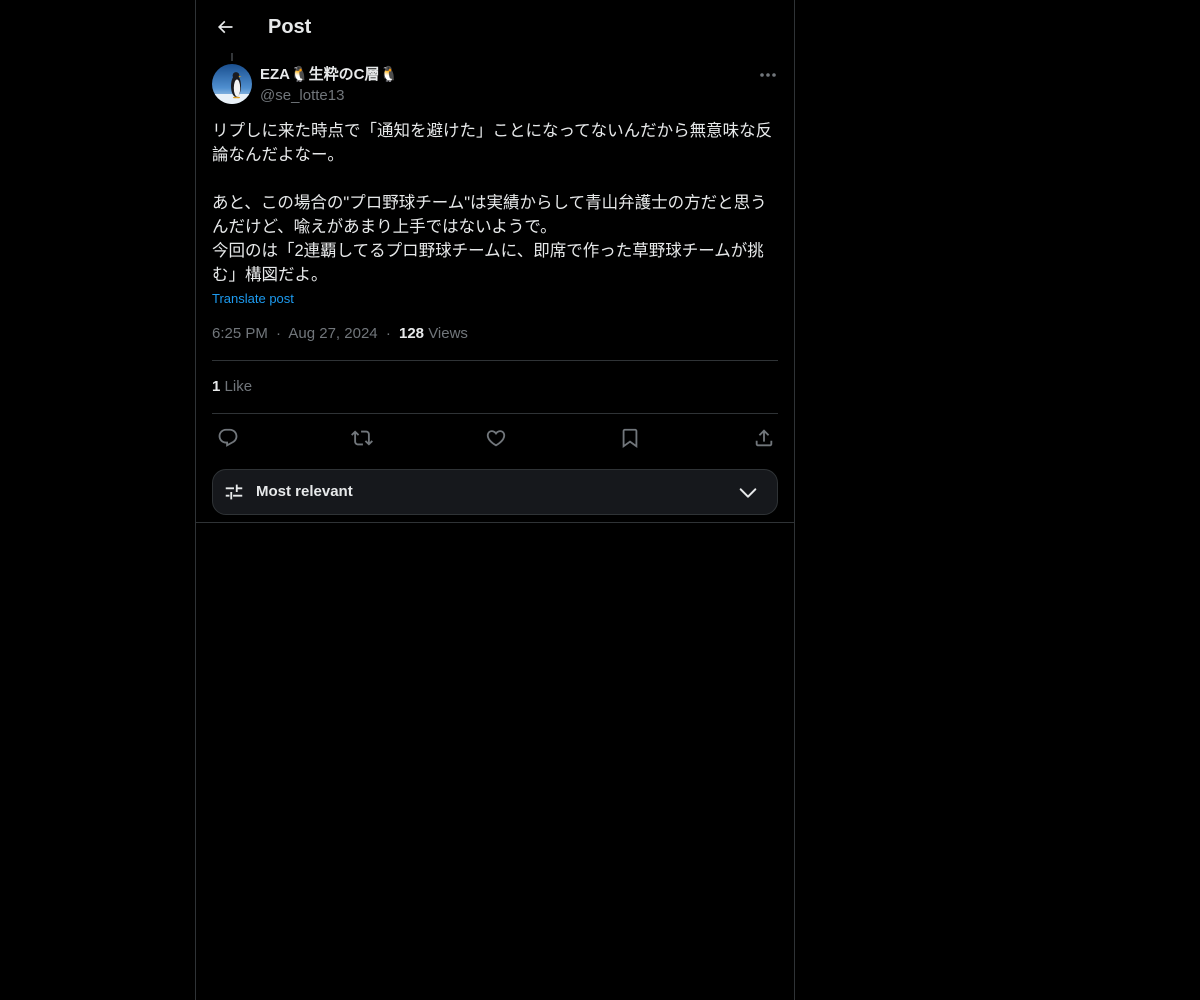 The width and height of the screenshot is (1200, 1000). I want to click on post-meta: 6:25 PM · Aug 27, 2024 · 128 Views, so click(340, 334).